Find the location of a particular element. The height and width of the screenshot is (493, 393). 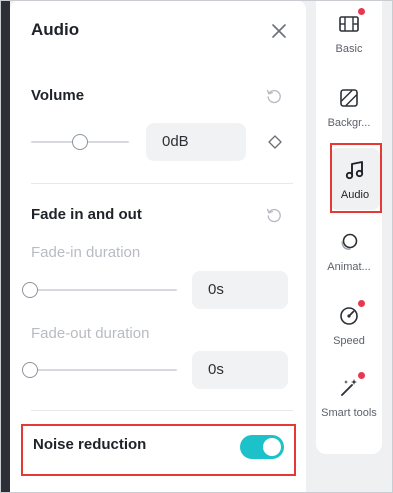

fade-in-slider-track is located at coordinates (99, 290).